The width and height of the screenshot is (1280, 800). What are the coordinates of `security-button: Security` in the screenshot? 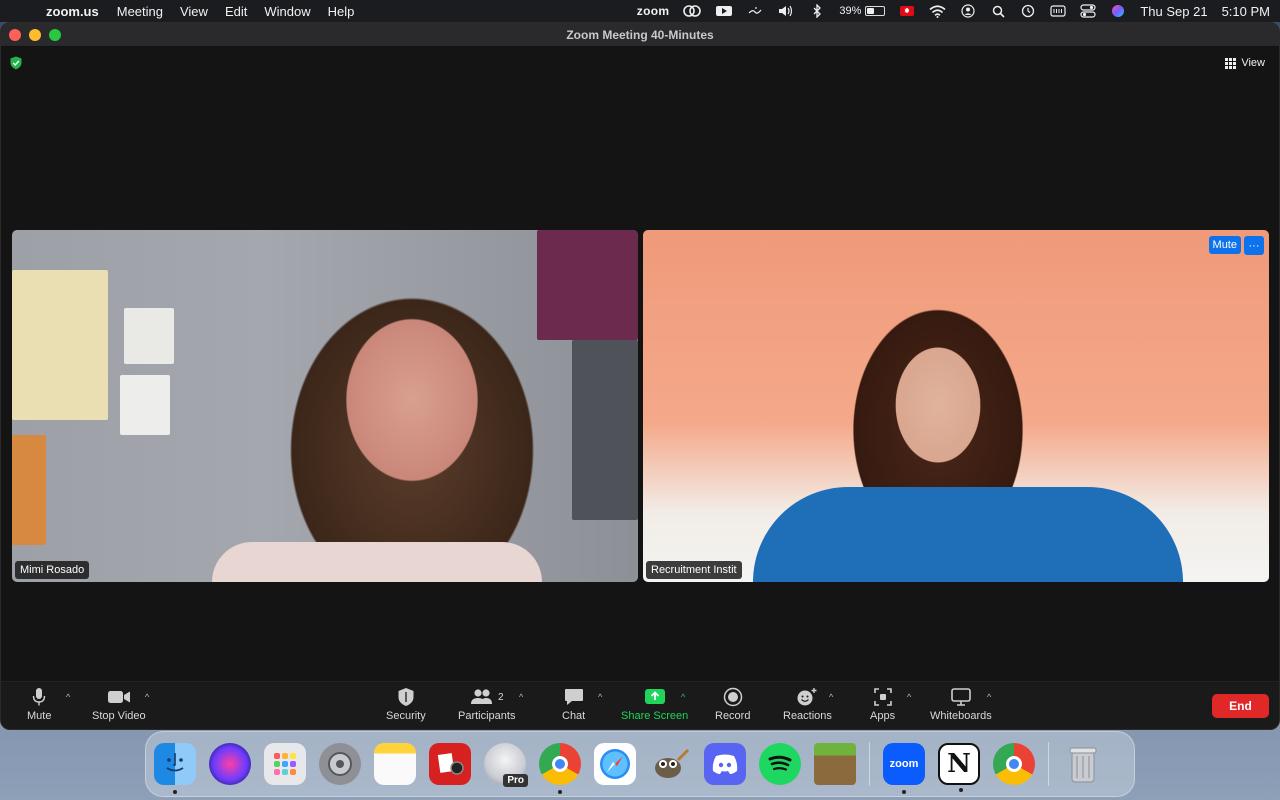 It's located at (406, 704).